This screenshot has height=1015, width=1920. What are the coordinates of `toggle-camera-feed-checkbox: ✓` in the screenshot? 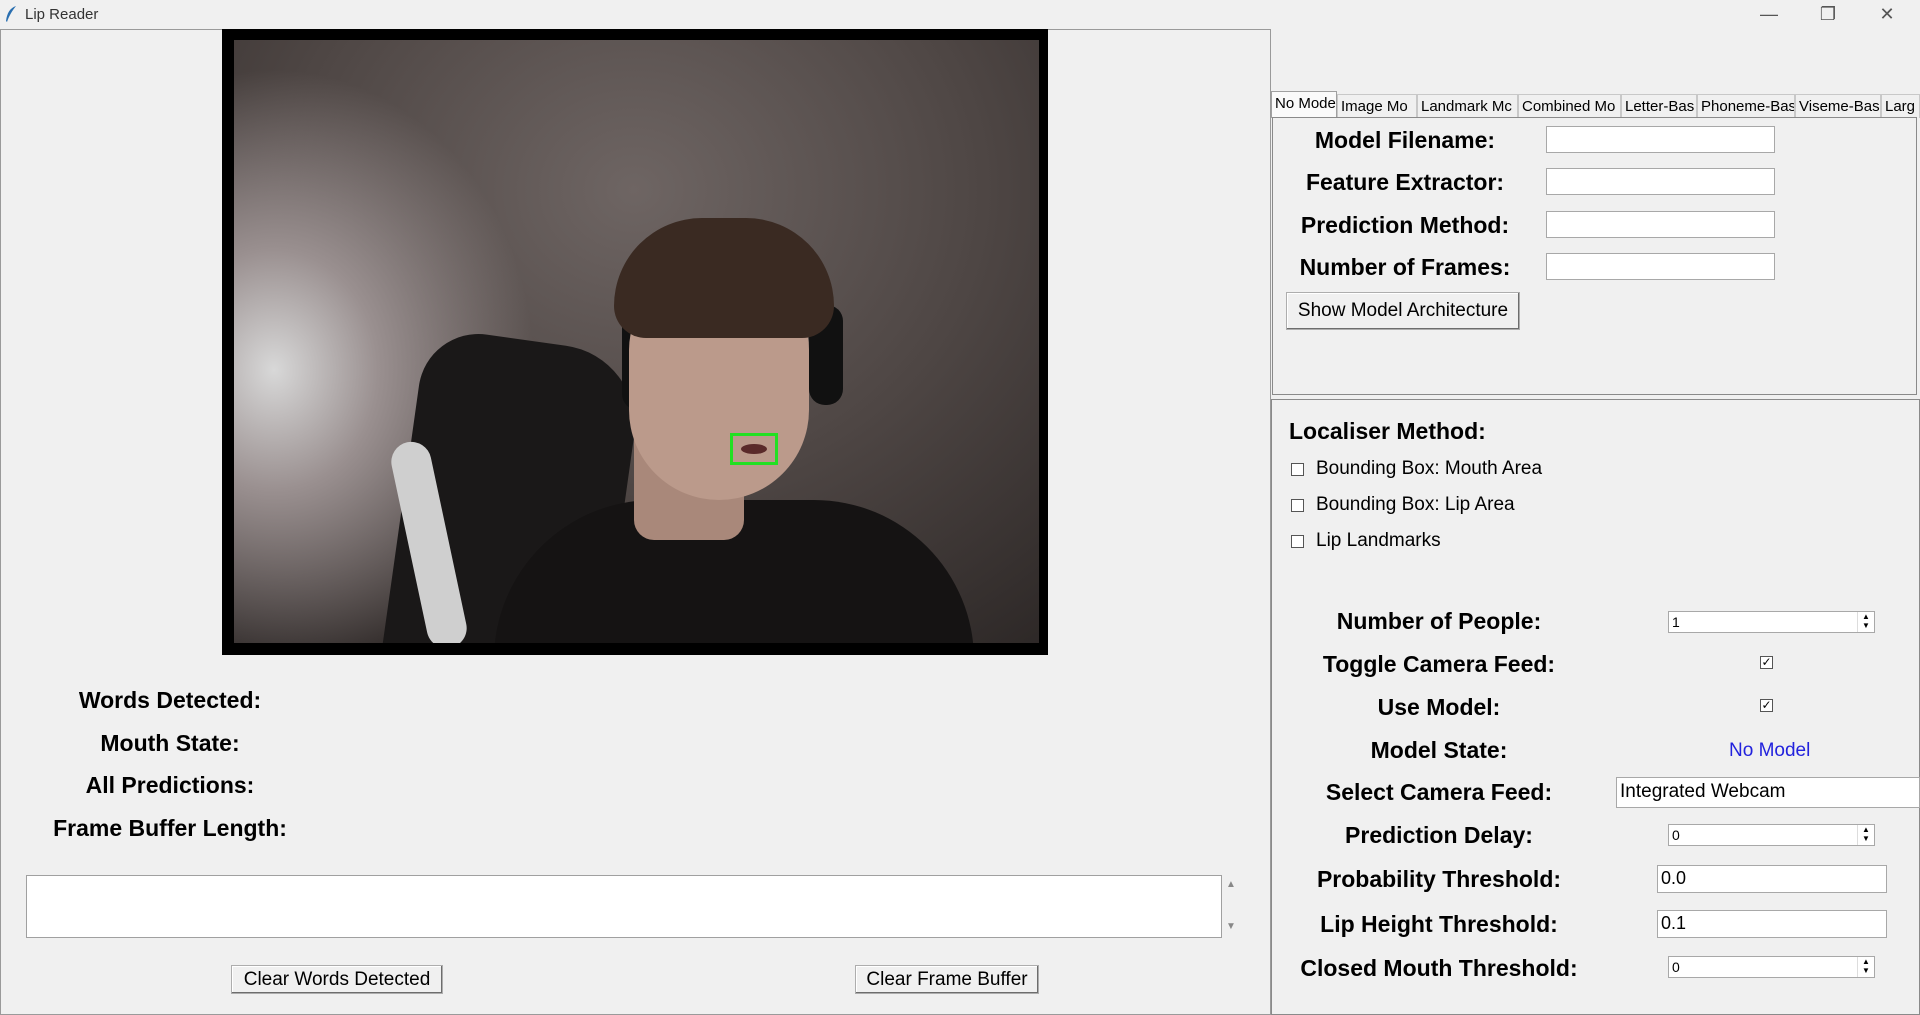 It's located at (1766, 662).